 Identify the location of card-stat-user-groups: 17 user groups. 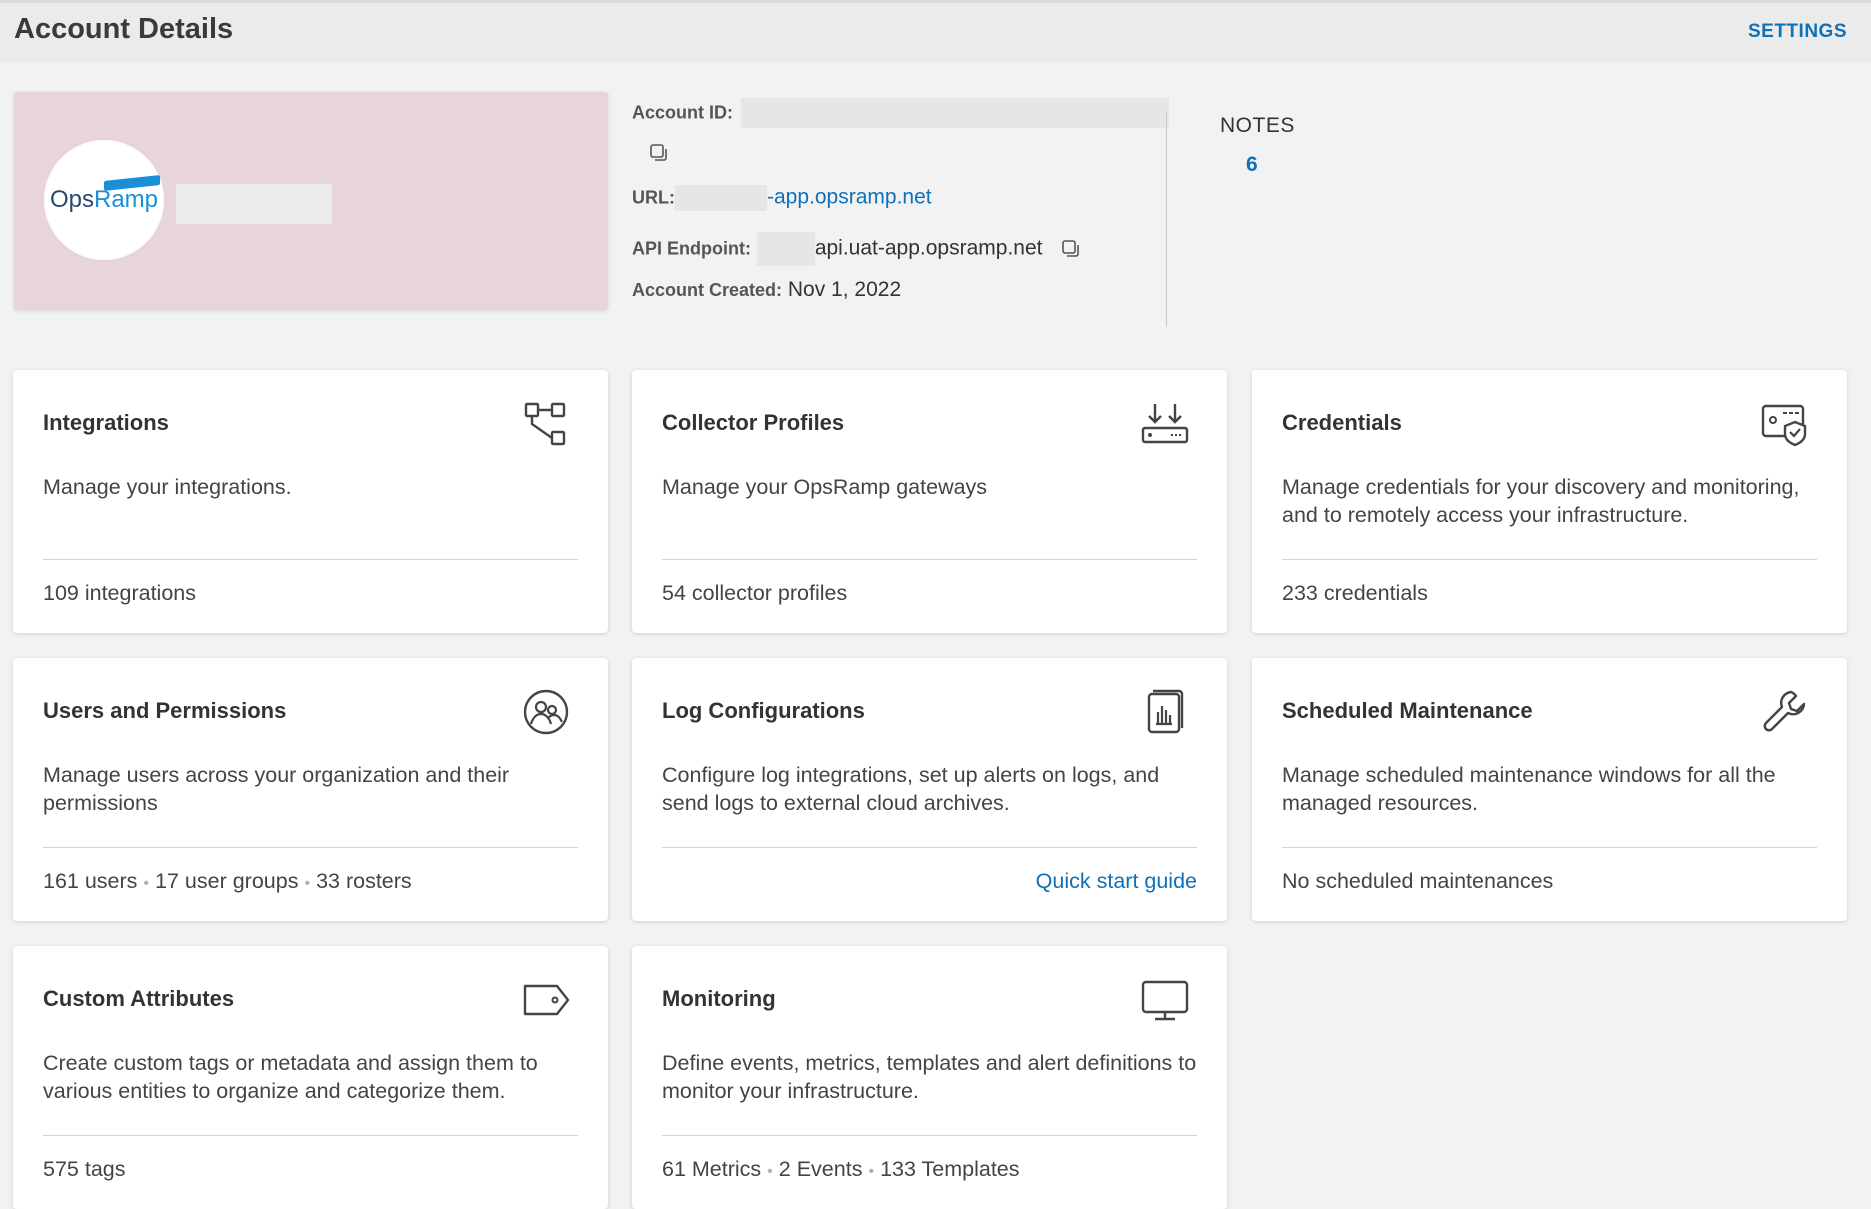
(227, 881).